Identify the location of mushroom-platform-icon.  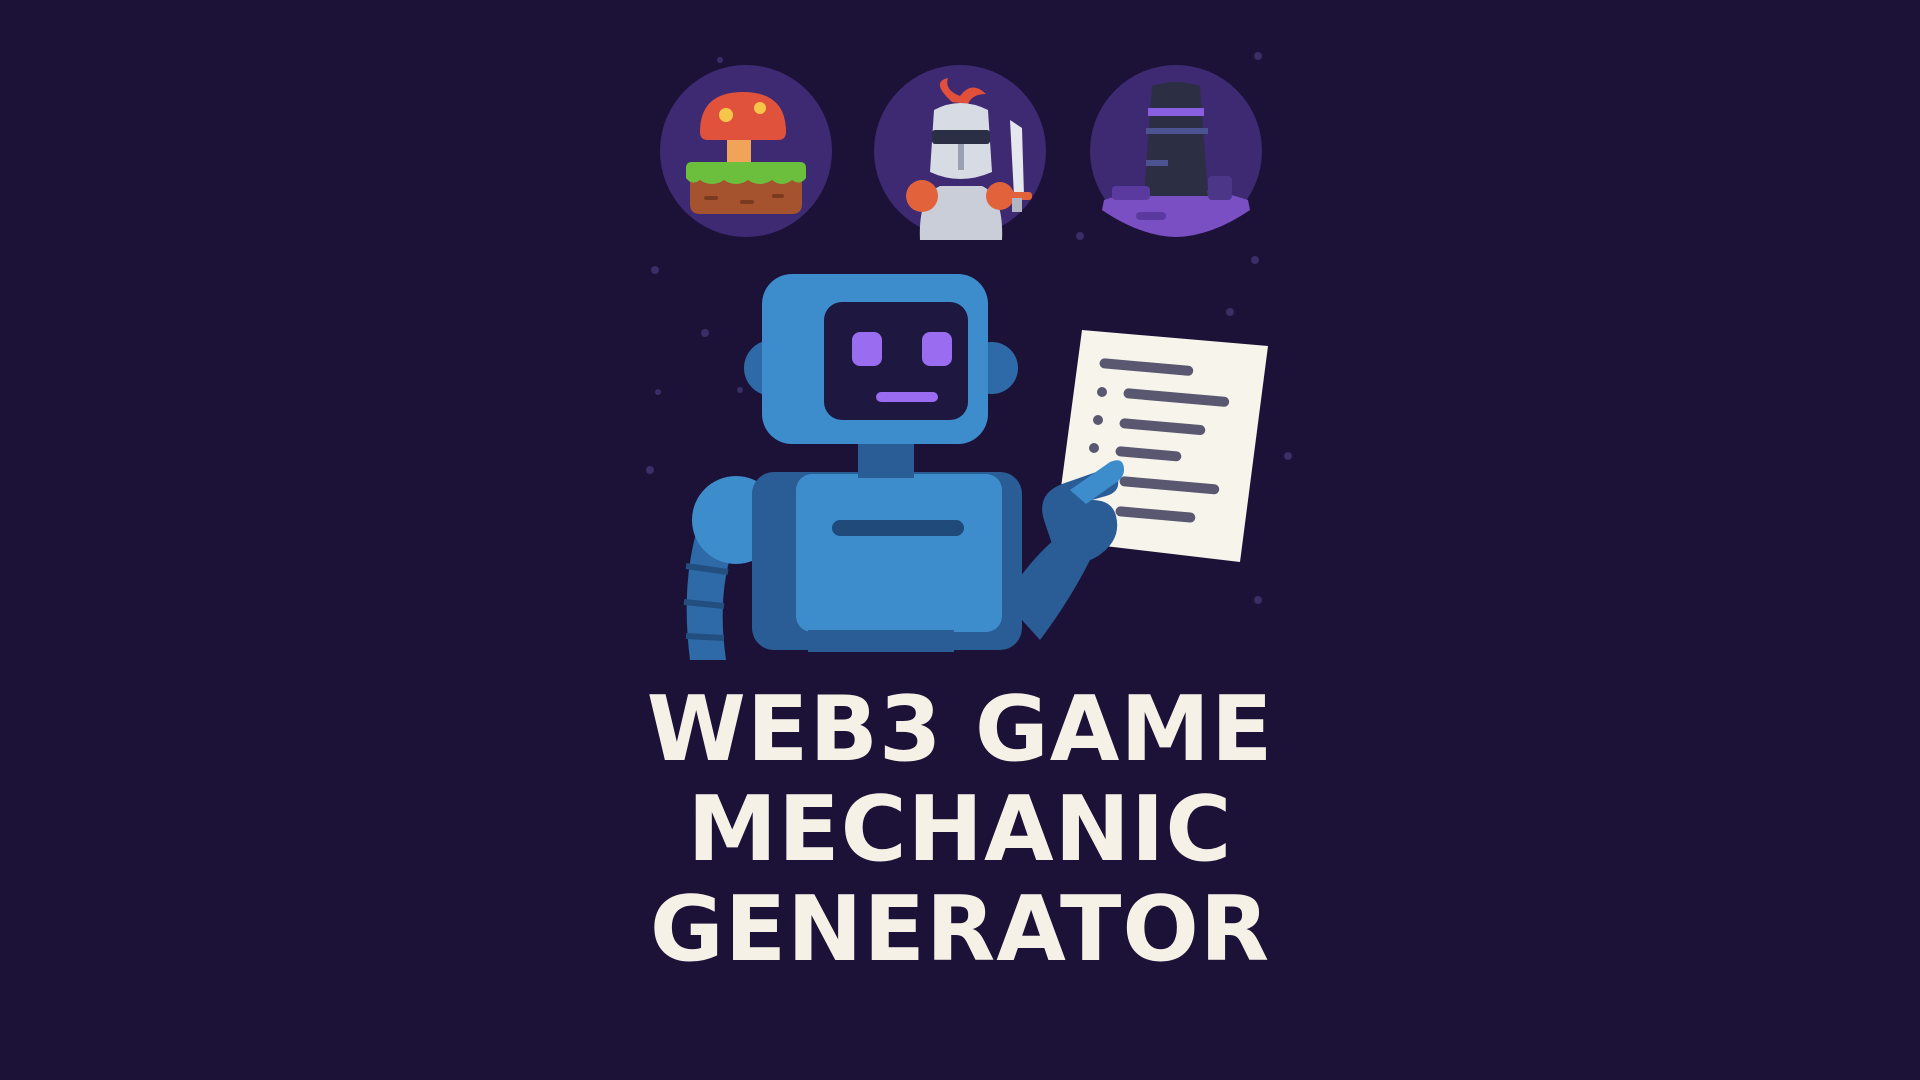
(746, 151).